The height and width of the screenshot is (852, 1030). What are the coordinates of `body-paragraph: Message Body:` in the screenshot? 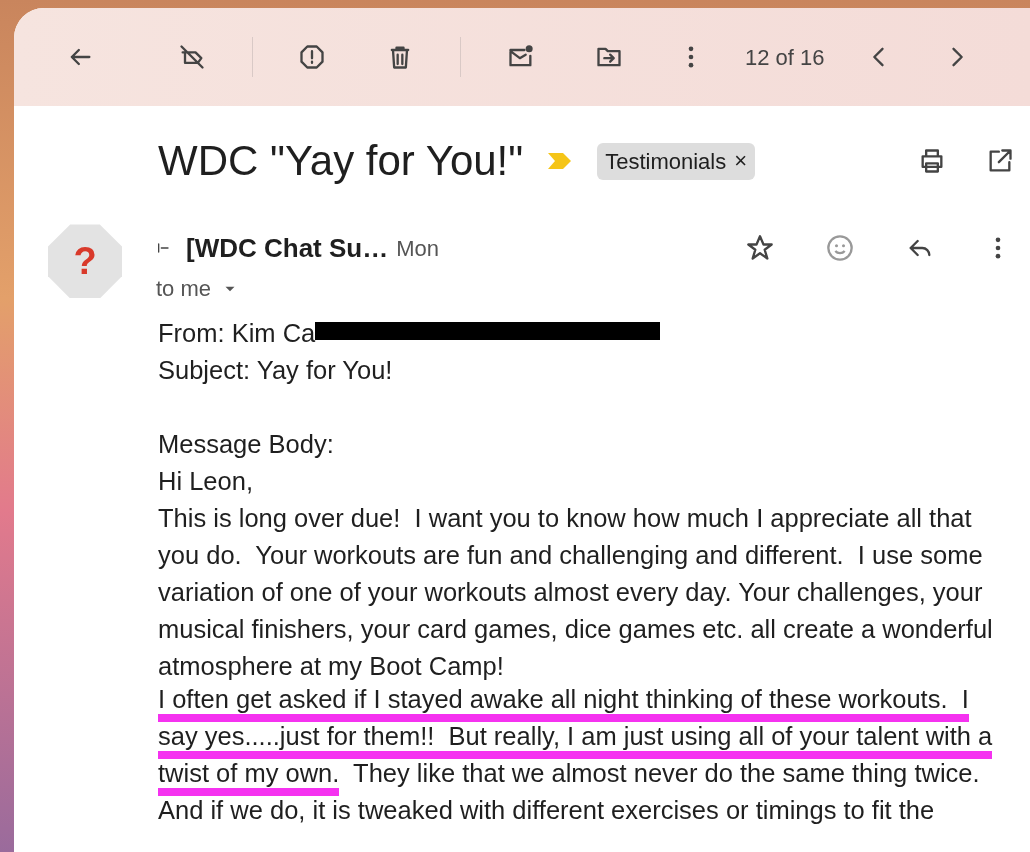 It's located at (246, 445).